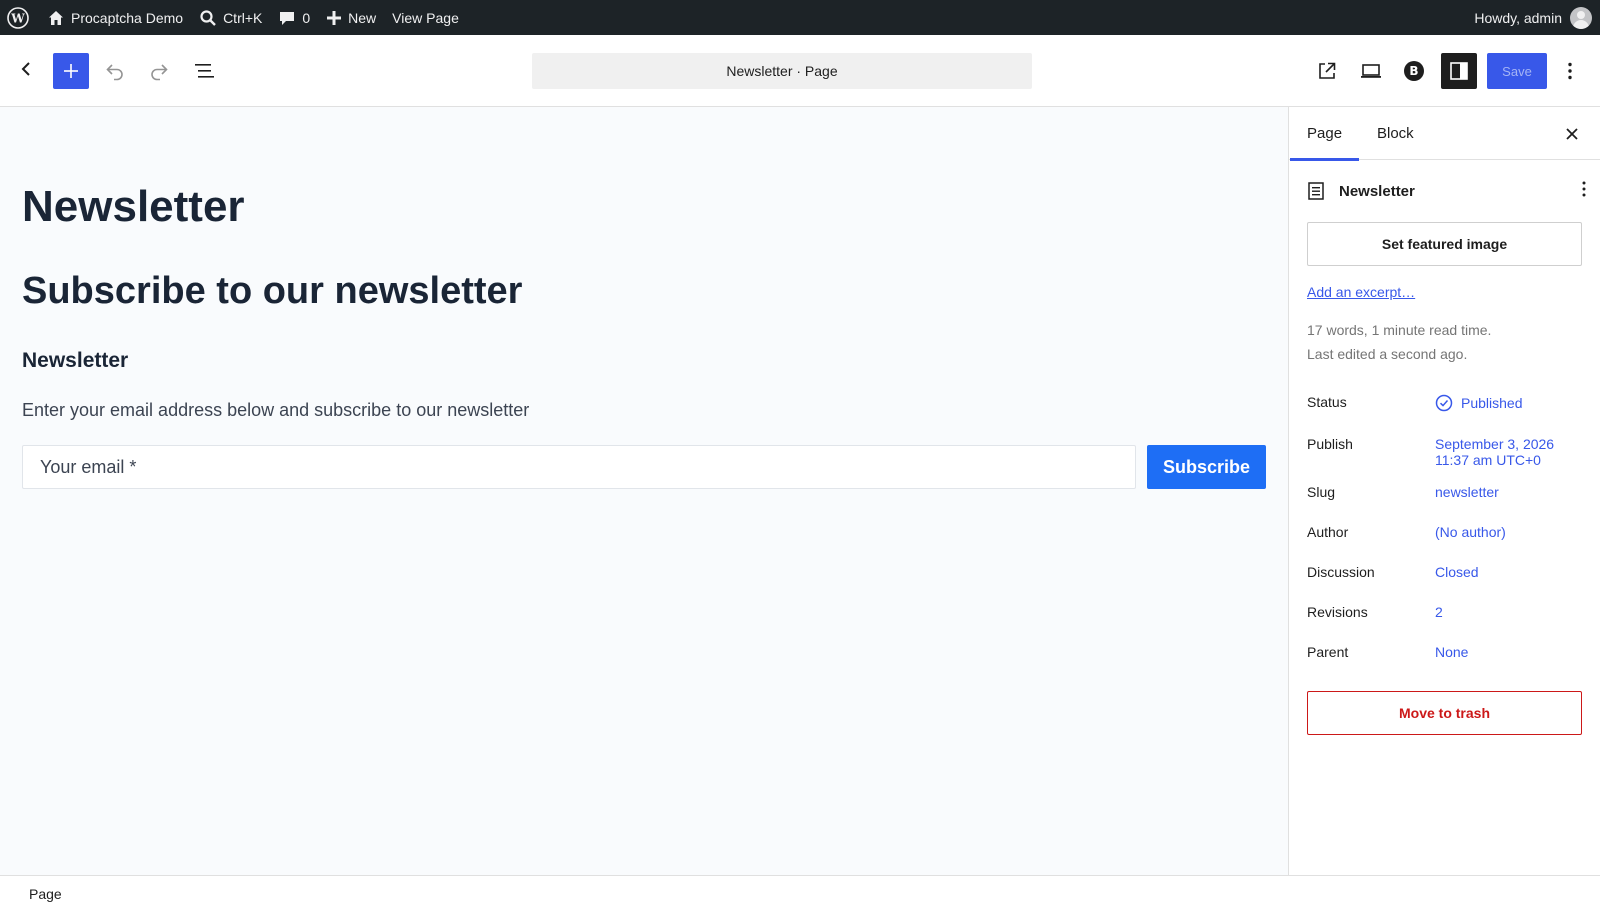  Describe the element at coordinates (1451, 652) in the screenshot. I see `parent-button: None` at that location.